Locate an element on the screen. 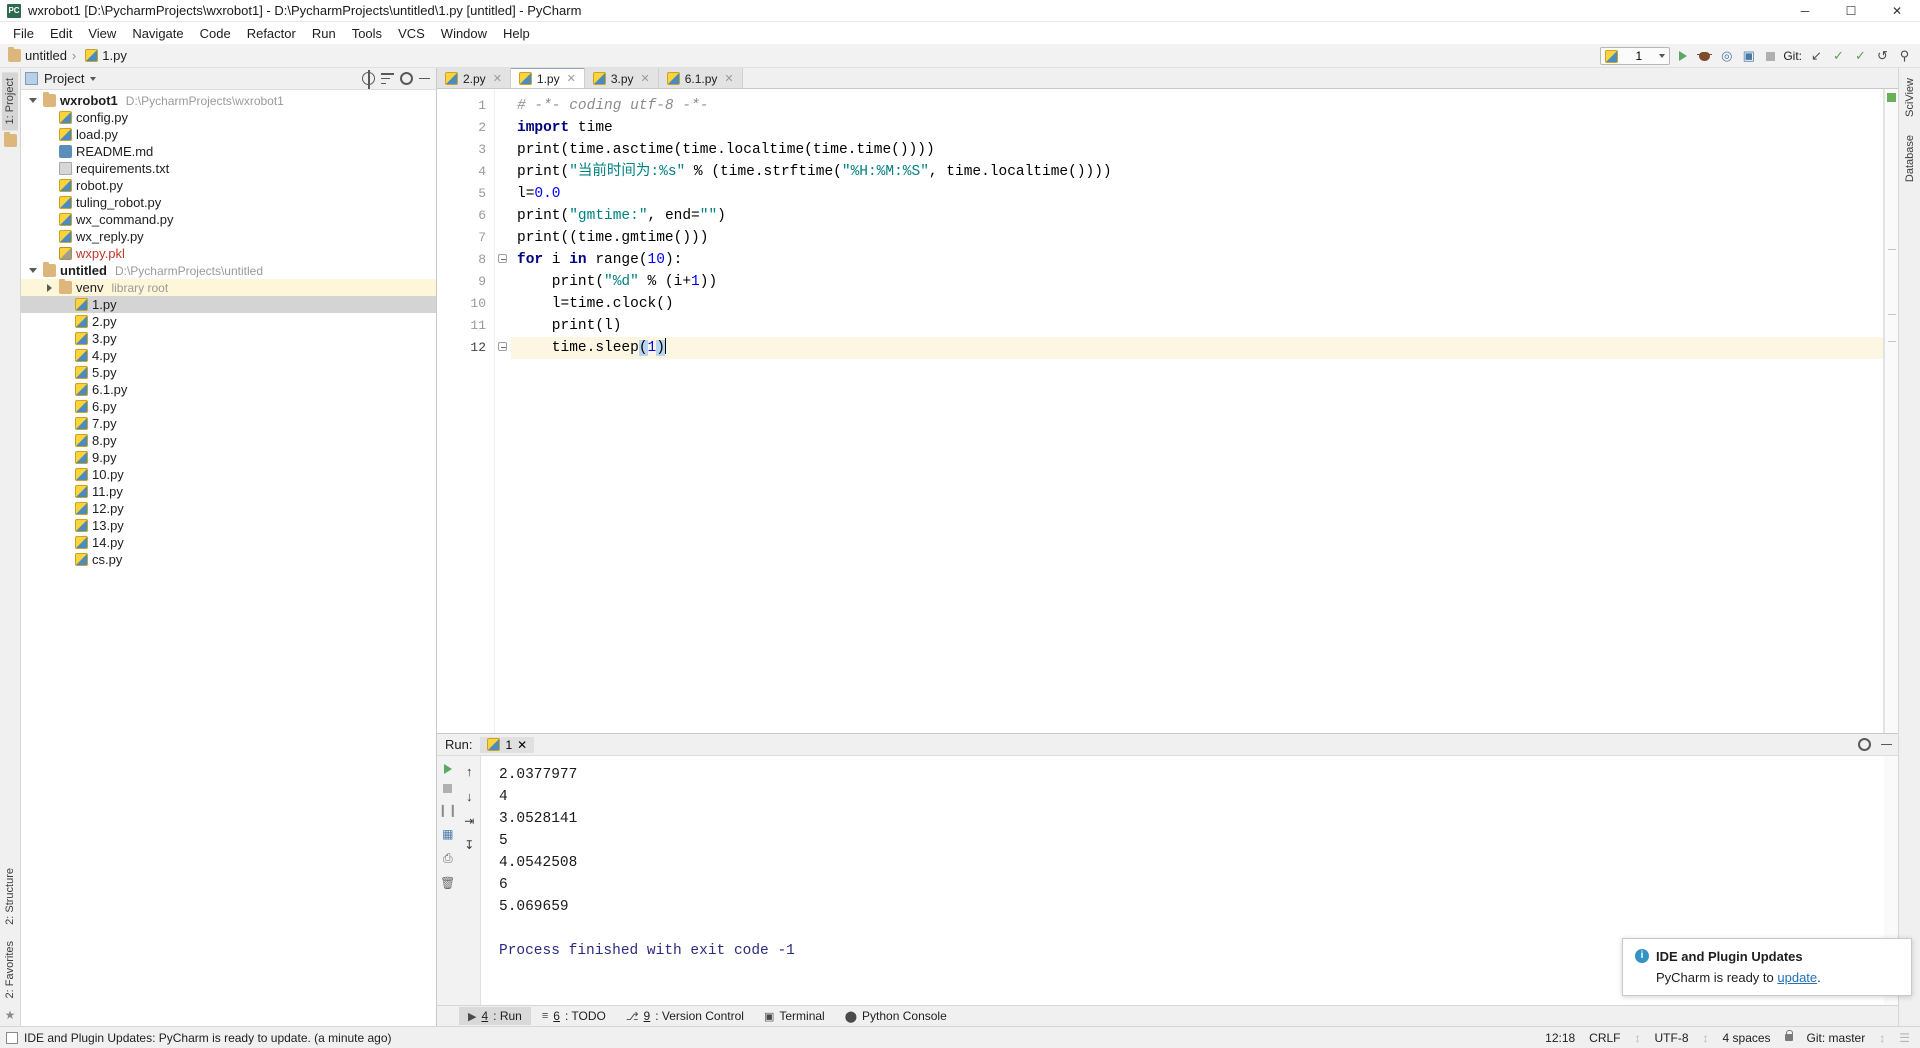  tree-item-robot-py: robot.py is located at coordinates (228, 185).